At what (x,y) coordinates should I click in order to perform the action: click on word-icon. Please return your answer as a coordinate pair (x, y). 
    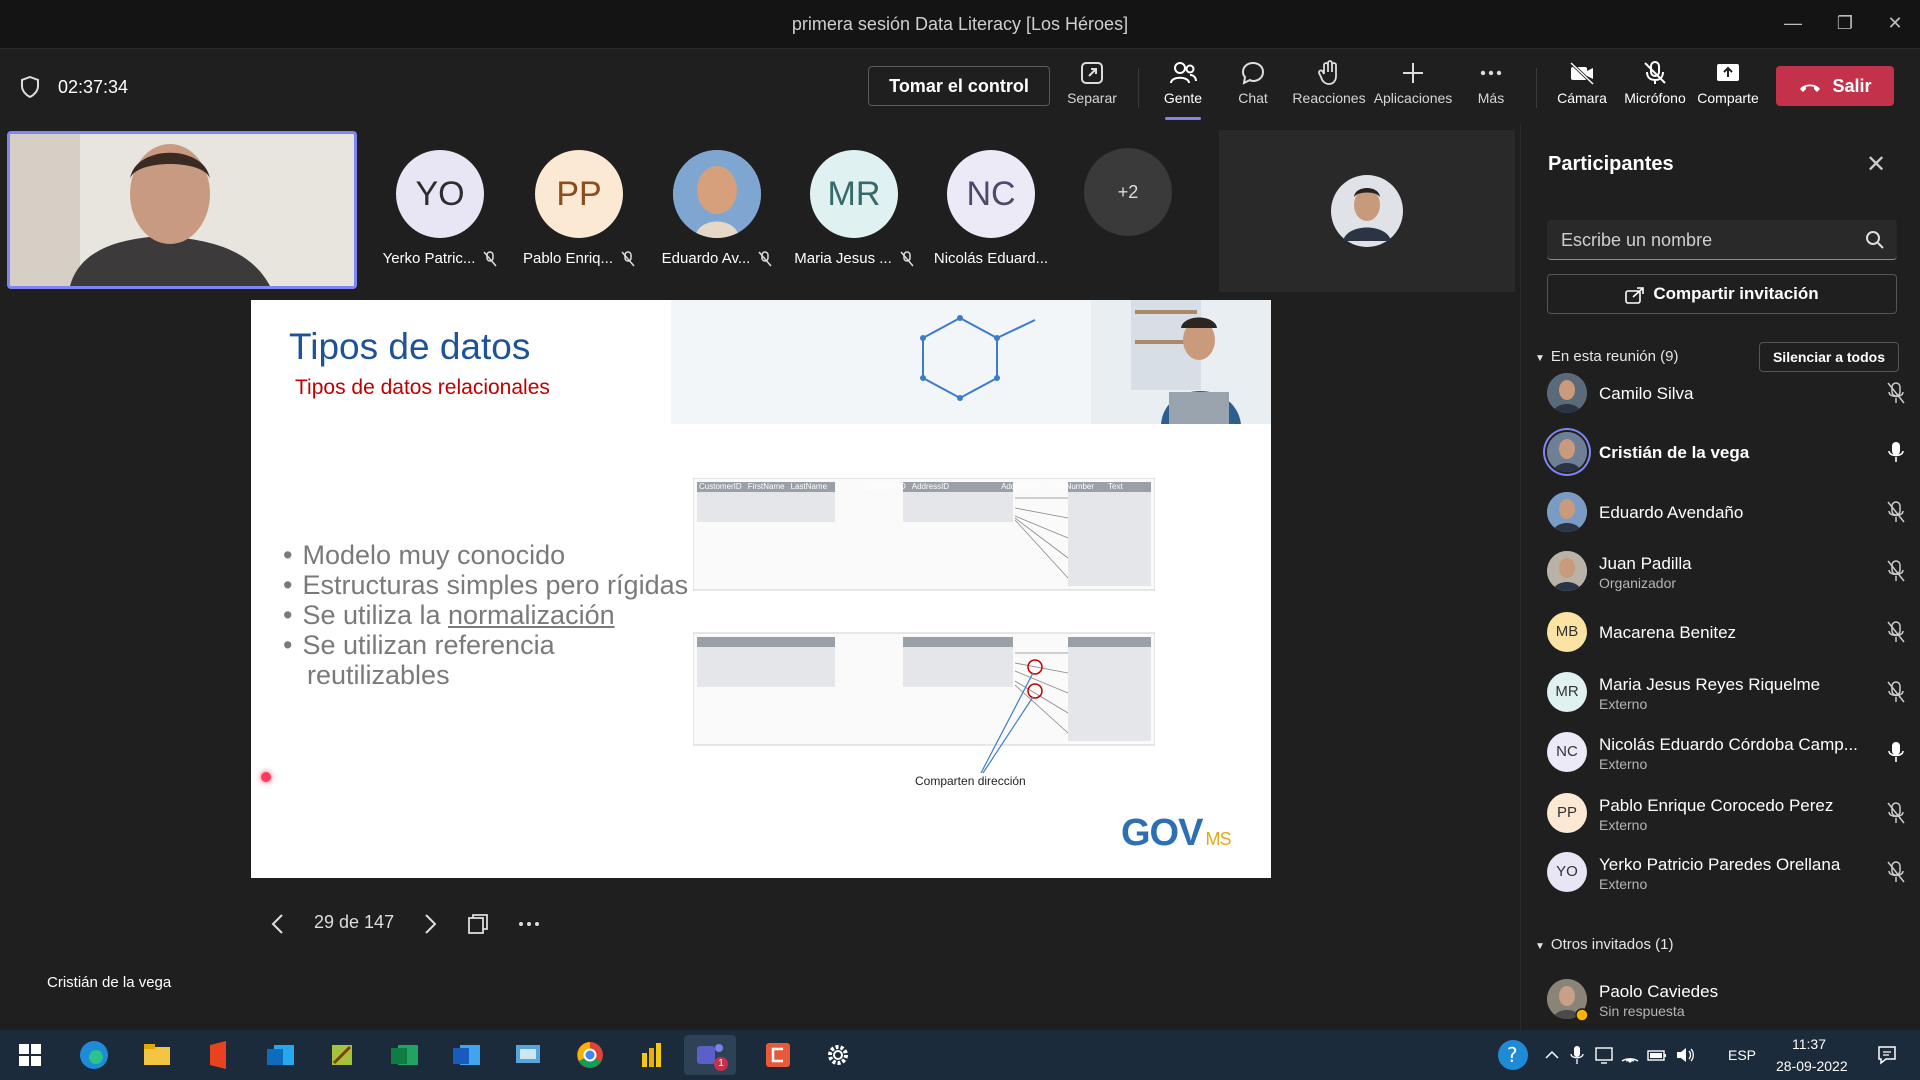
    Looking at the image, I should click on (466, 1055).